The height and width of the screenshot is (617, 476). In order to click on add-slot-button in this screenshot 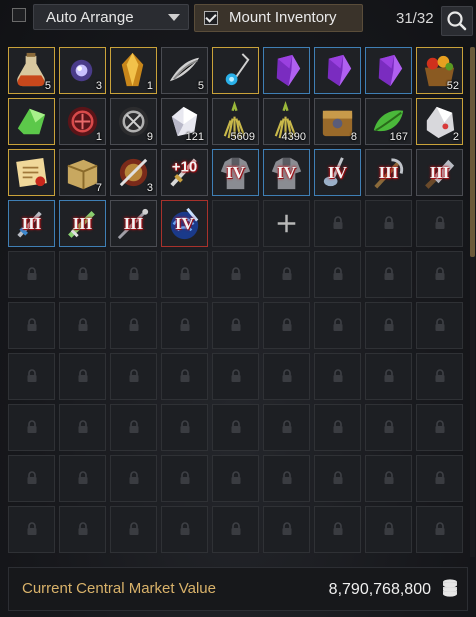, I will do `click(286, 223)`.